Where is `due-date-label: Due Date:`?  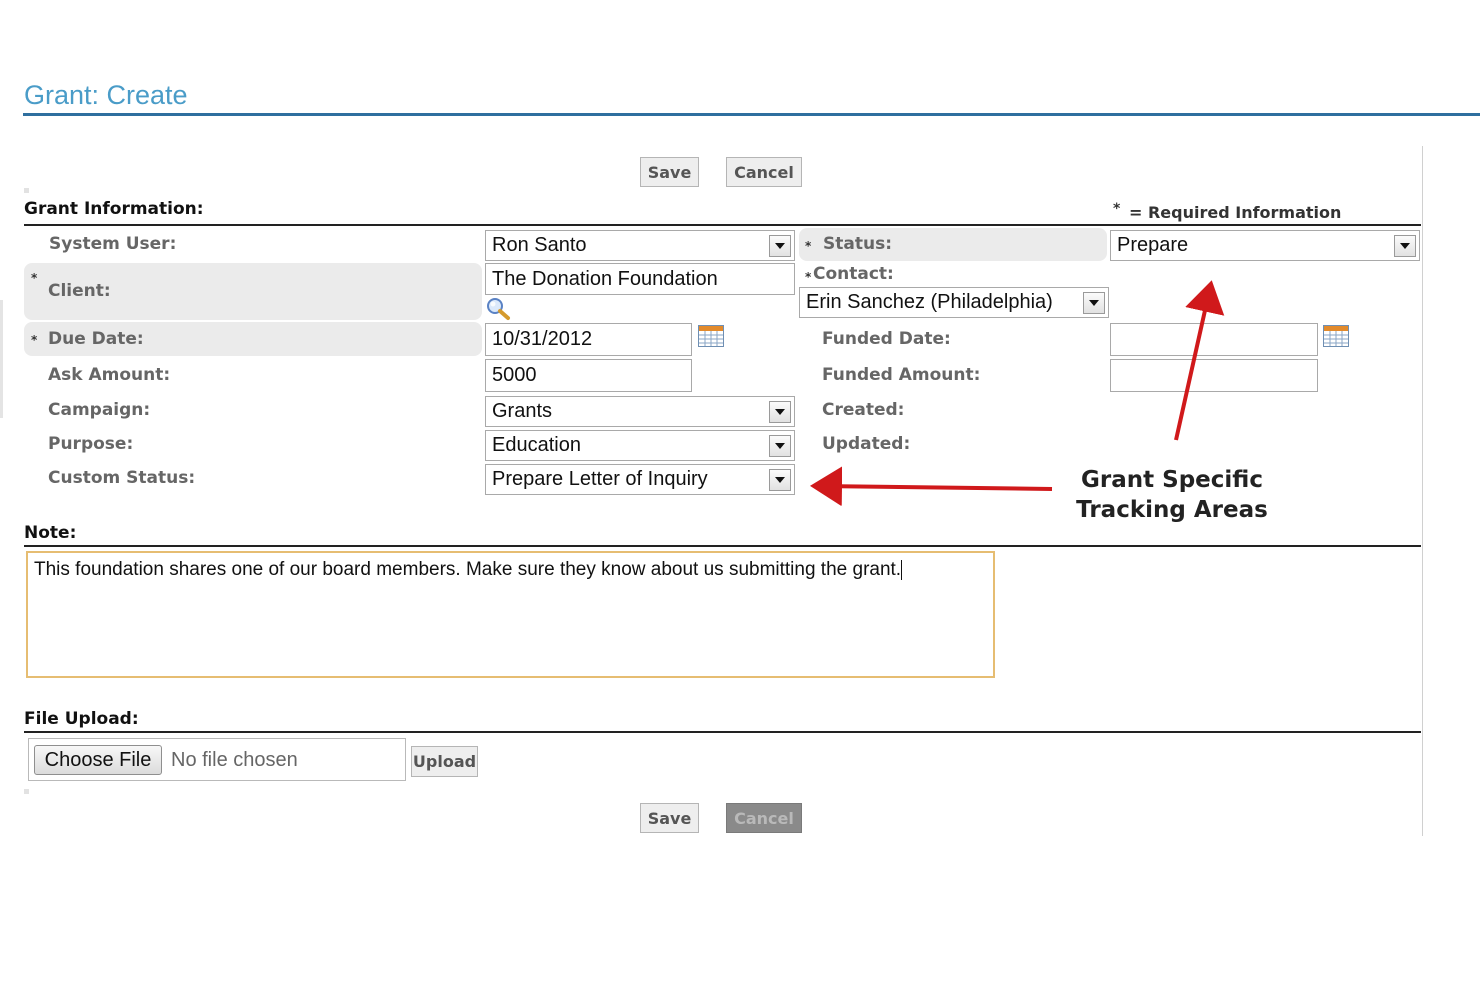 due-date-label: Due Date: is located at coordinates (96, 339).